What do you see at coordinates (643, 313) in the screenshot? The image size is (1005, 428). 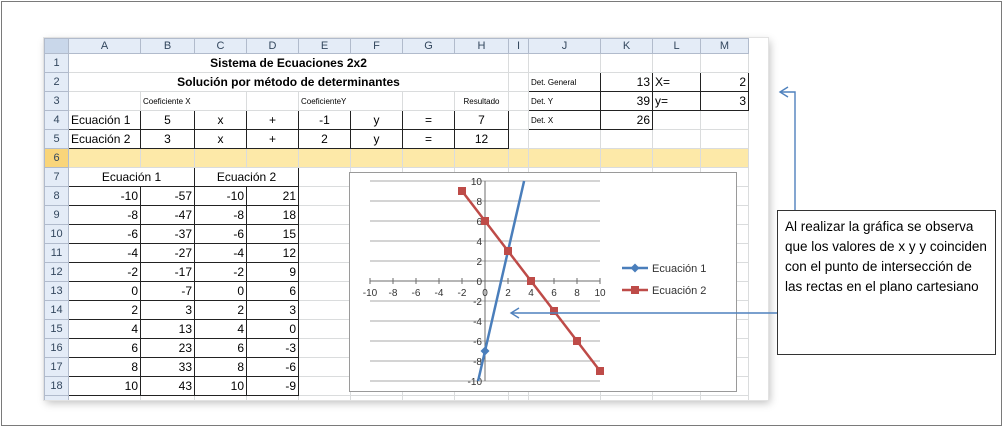 I see `arrow-to-intersection` at bounding box center [643, 313].